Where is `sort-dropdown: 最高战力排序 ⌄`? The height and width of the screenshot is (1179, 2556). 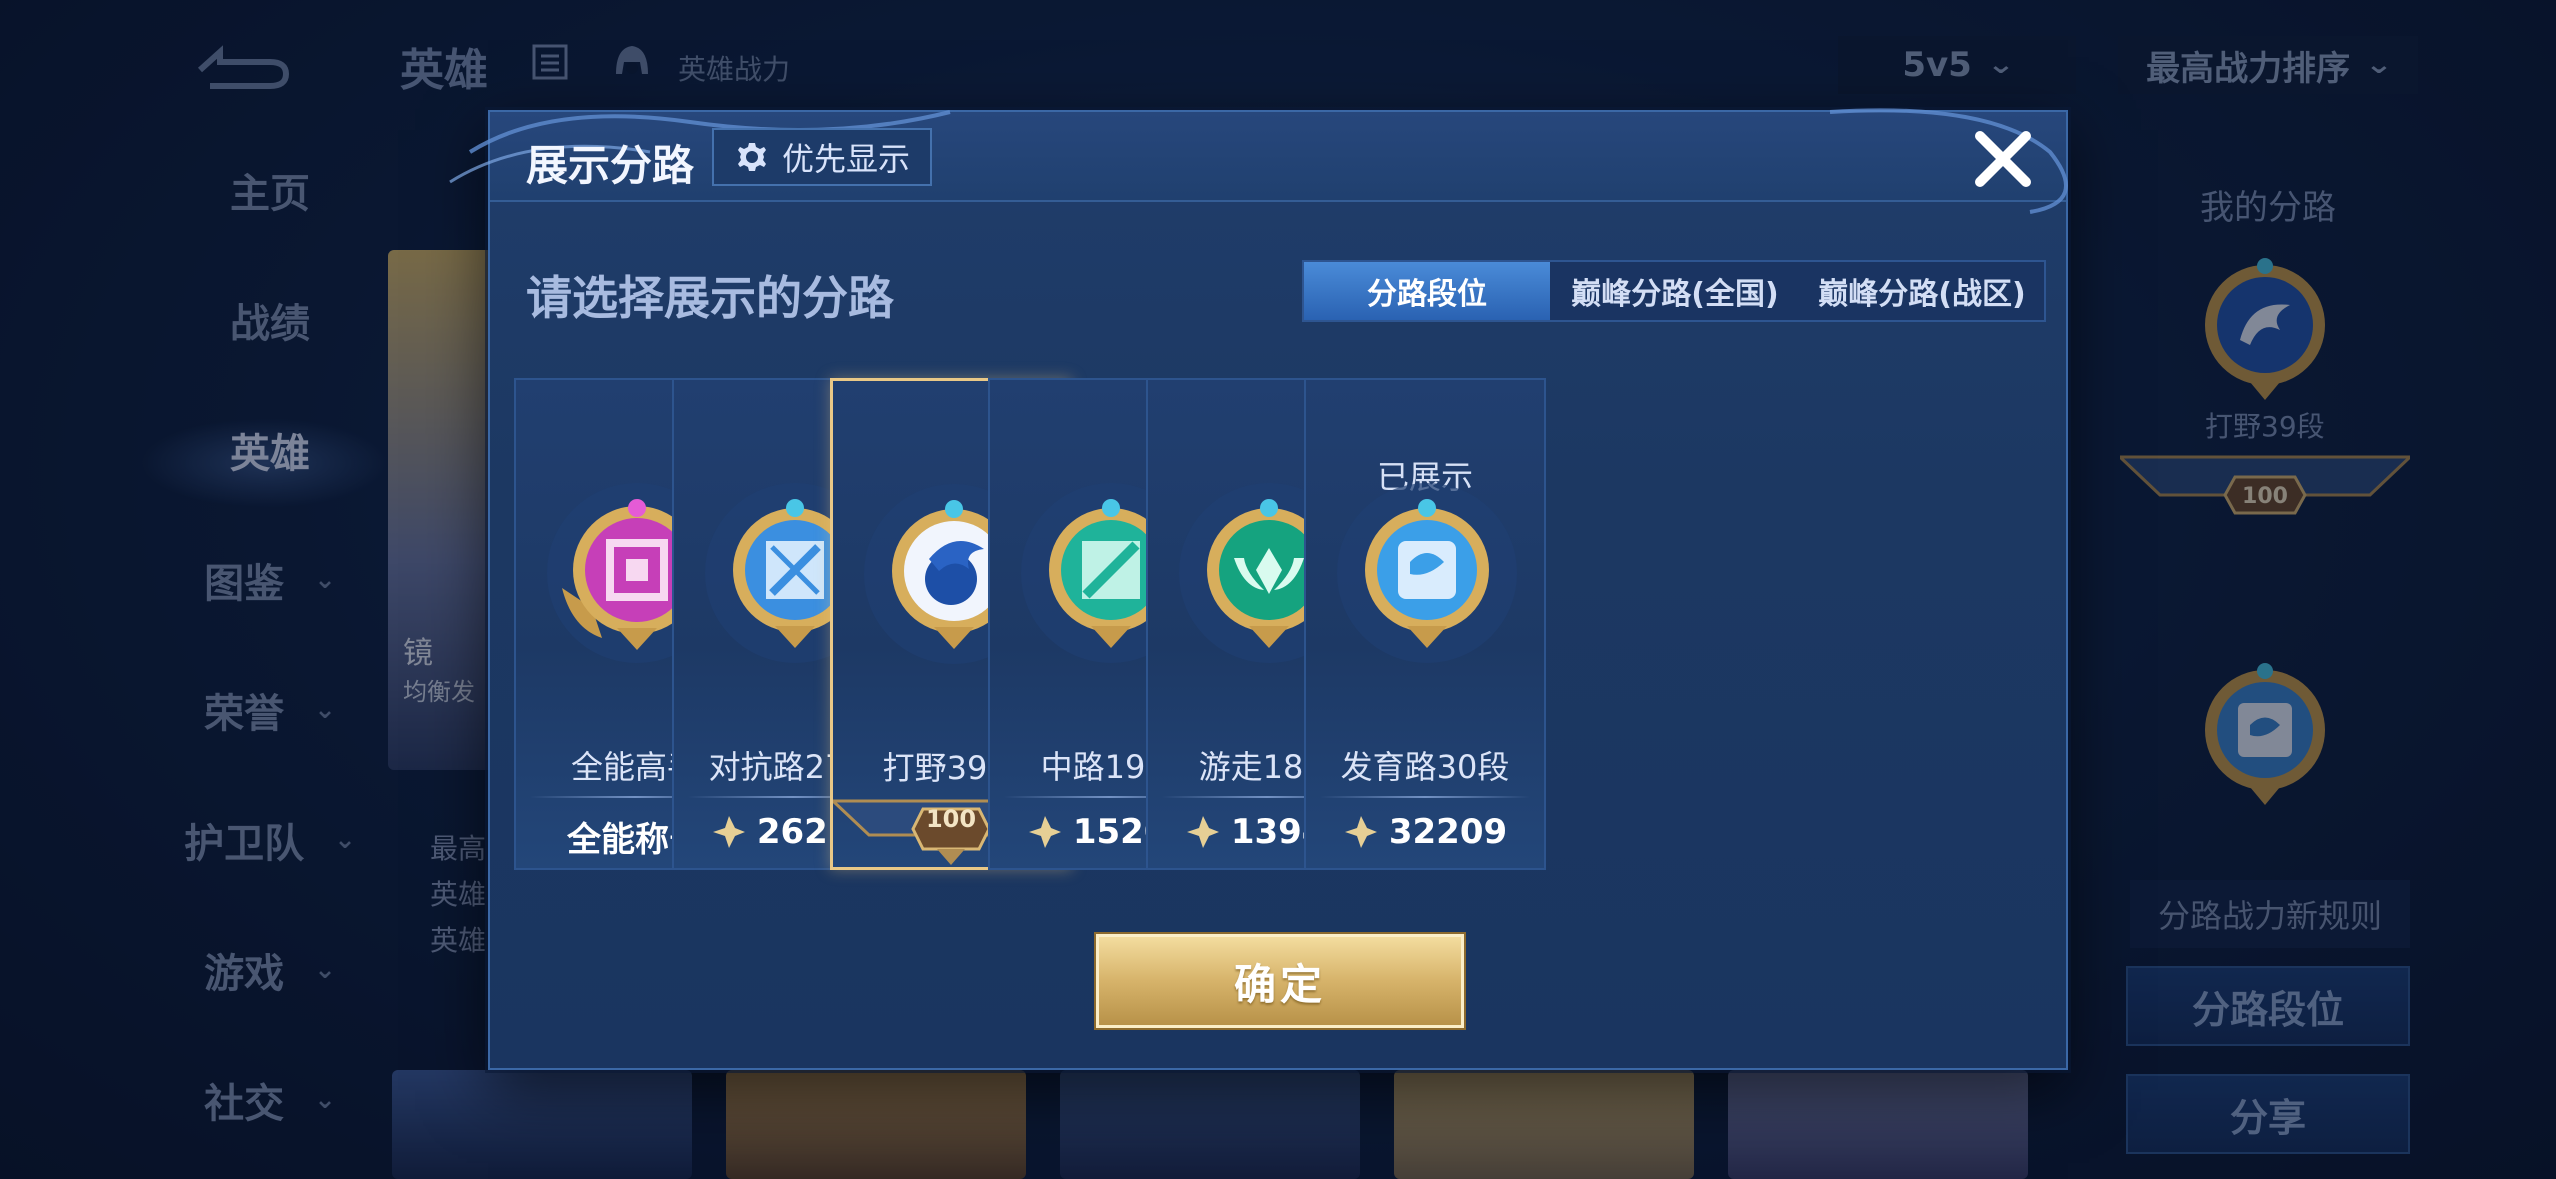 sort-dropdown: 最高战力排序 ⌄ is located at coordinates (2268, 65).